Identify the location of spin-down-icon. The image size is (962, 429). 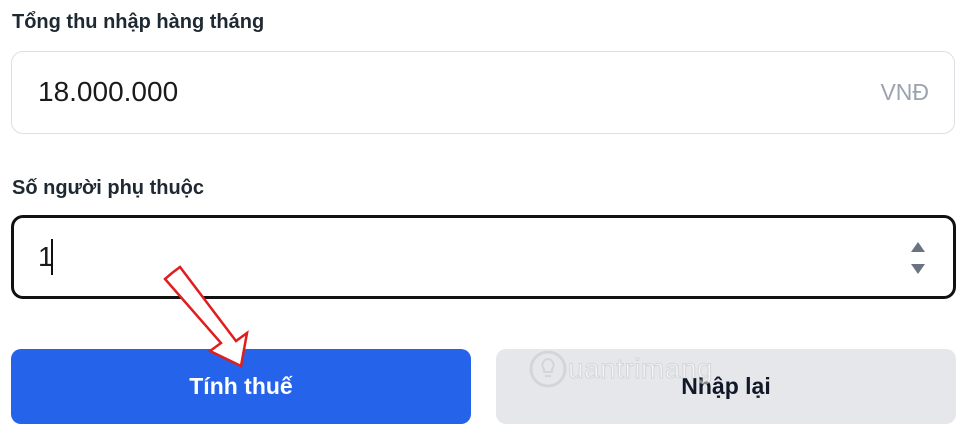
(918, 269).